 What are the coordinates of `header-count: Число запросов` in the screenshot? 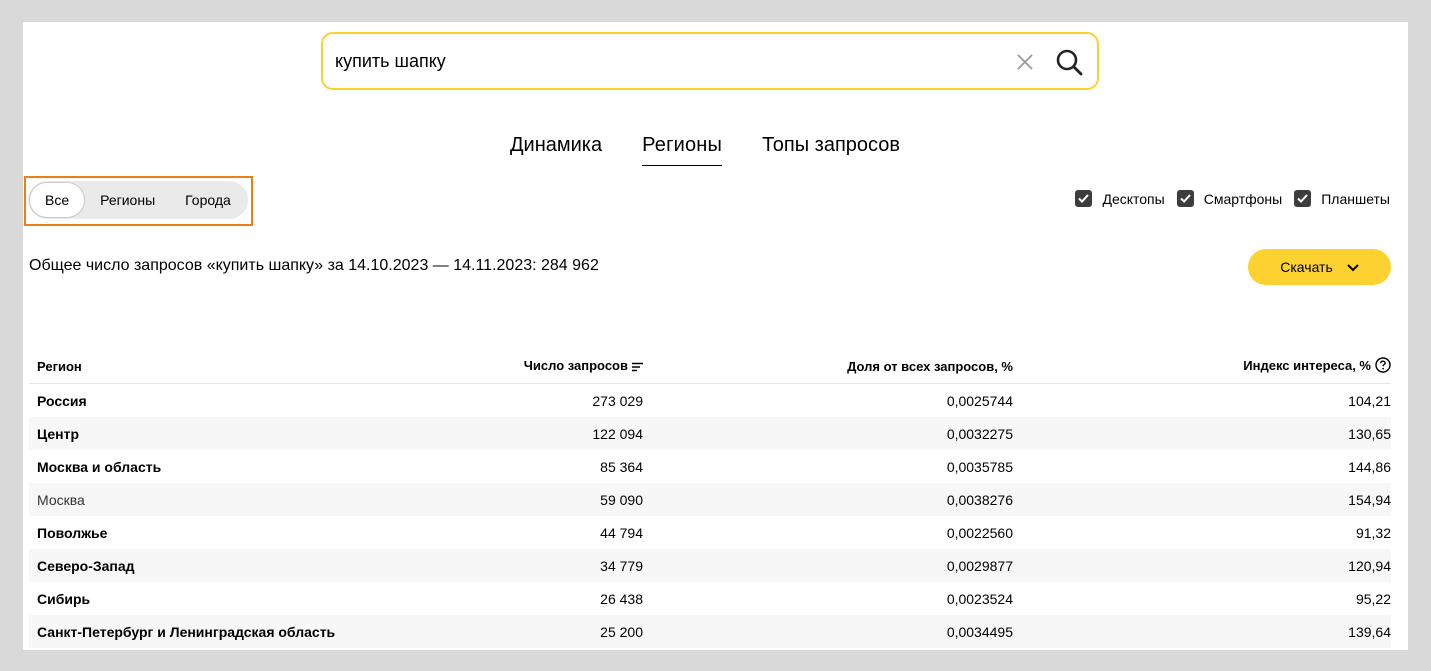 It's located at (546, 366).